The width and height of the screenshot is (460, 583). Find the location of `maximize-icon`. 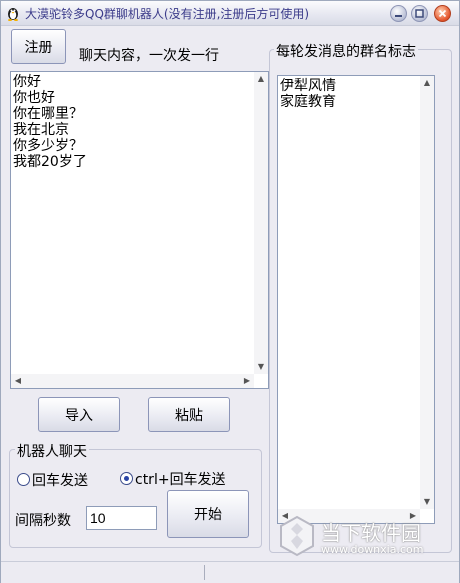

maximize-icon is located at coordinates (419, 13).